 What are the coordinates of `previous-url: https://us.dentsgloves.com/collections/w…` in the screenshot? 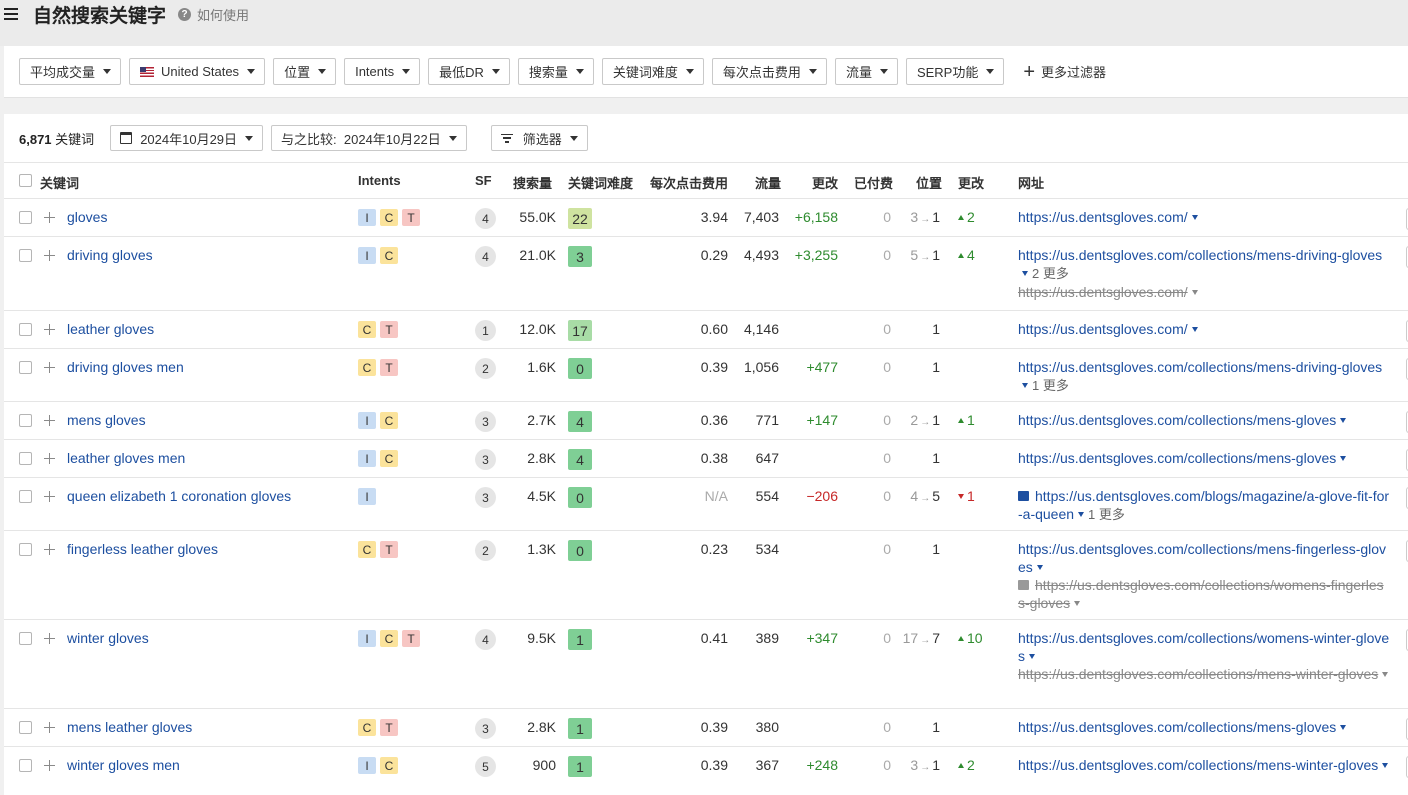 It's located at (1201, 594).